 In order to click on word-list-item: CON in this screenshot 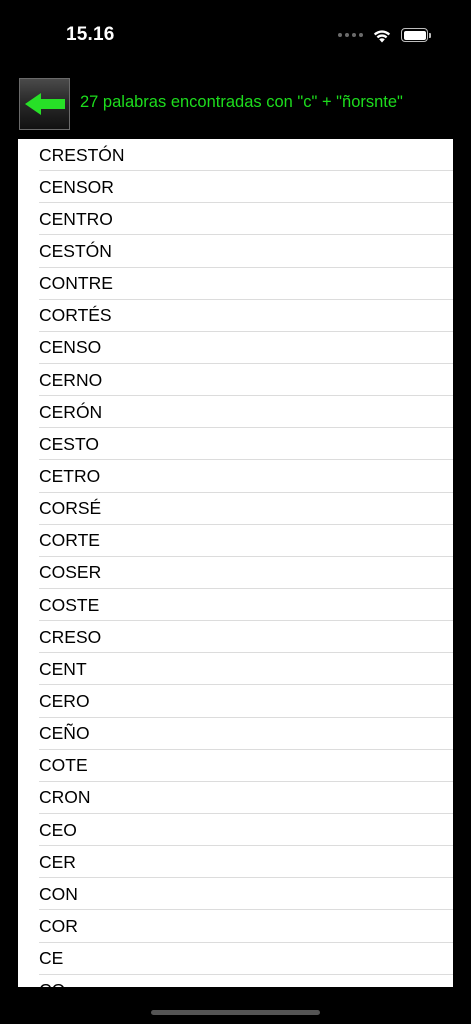, I will do `click(235, 894)`.